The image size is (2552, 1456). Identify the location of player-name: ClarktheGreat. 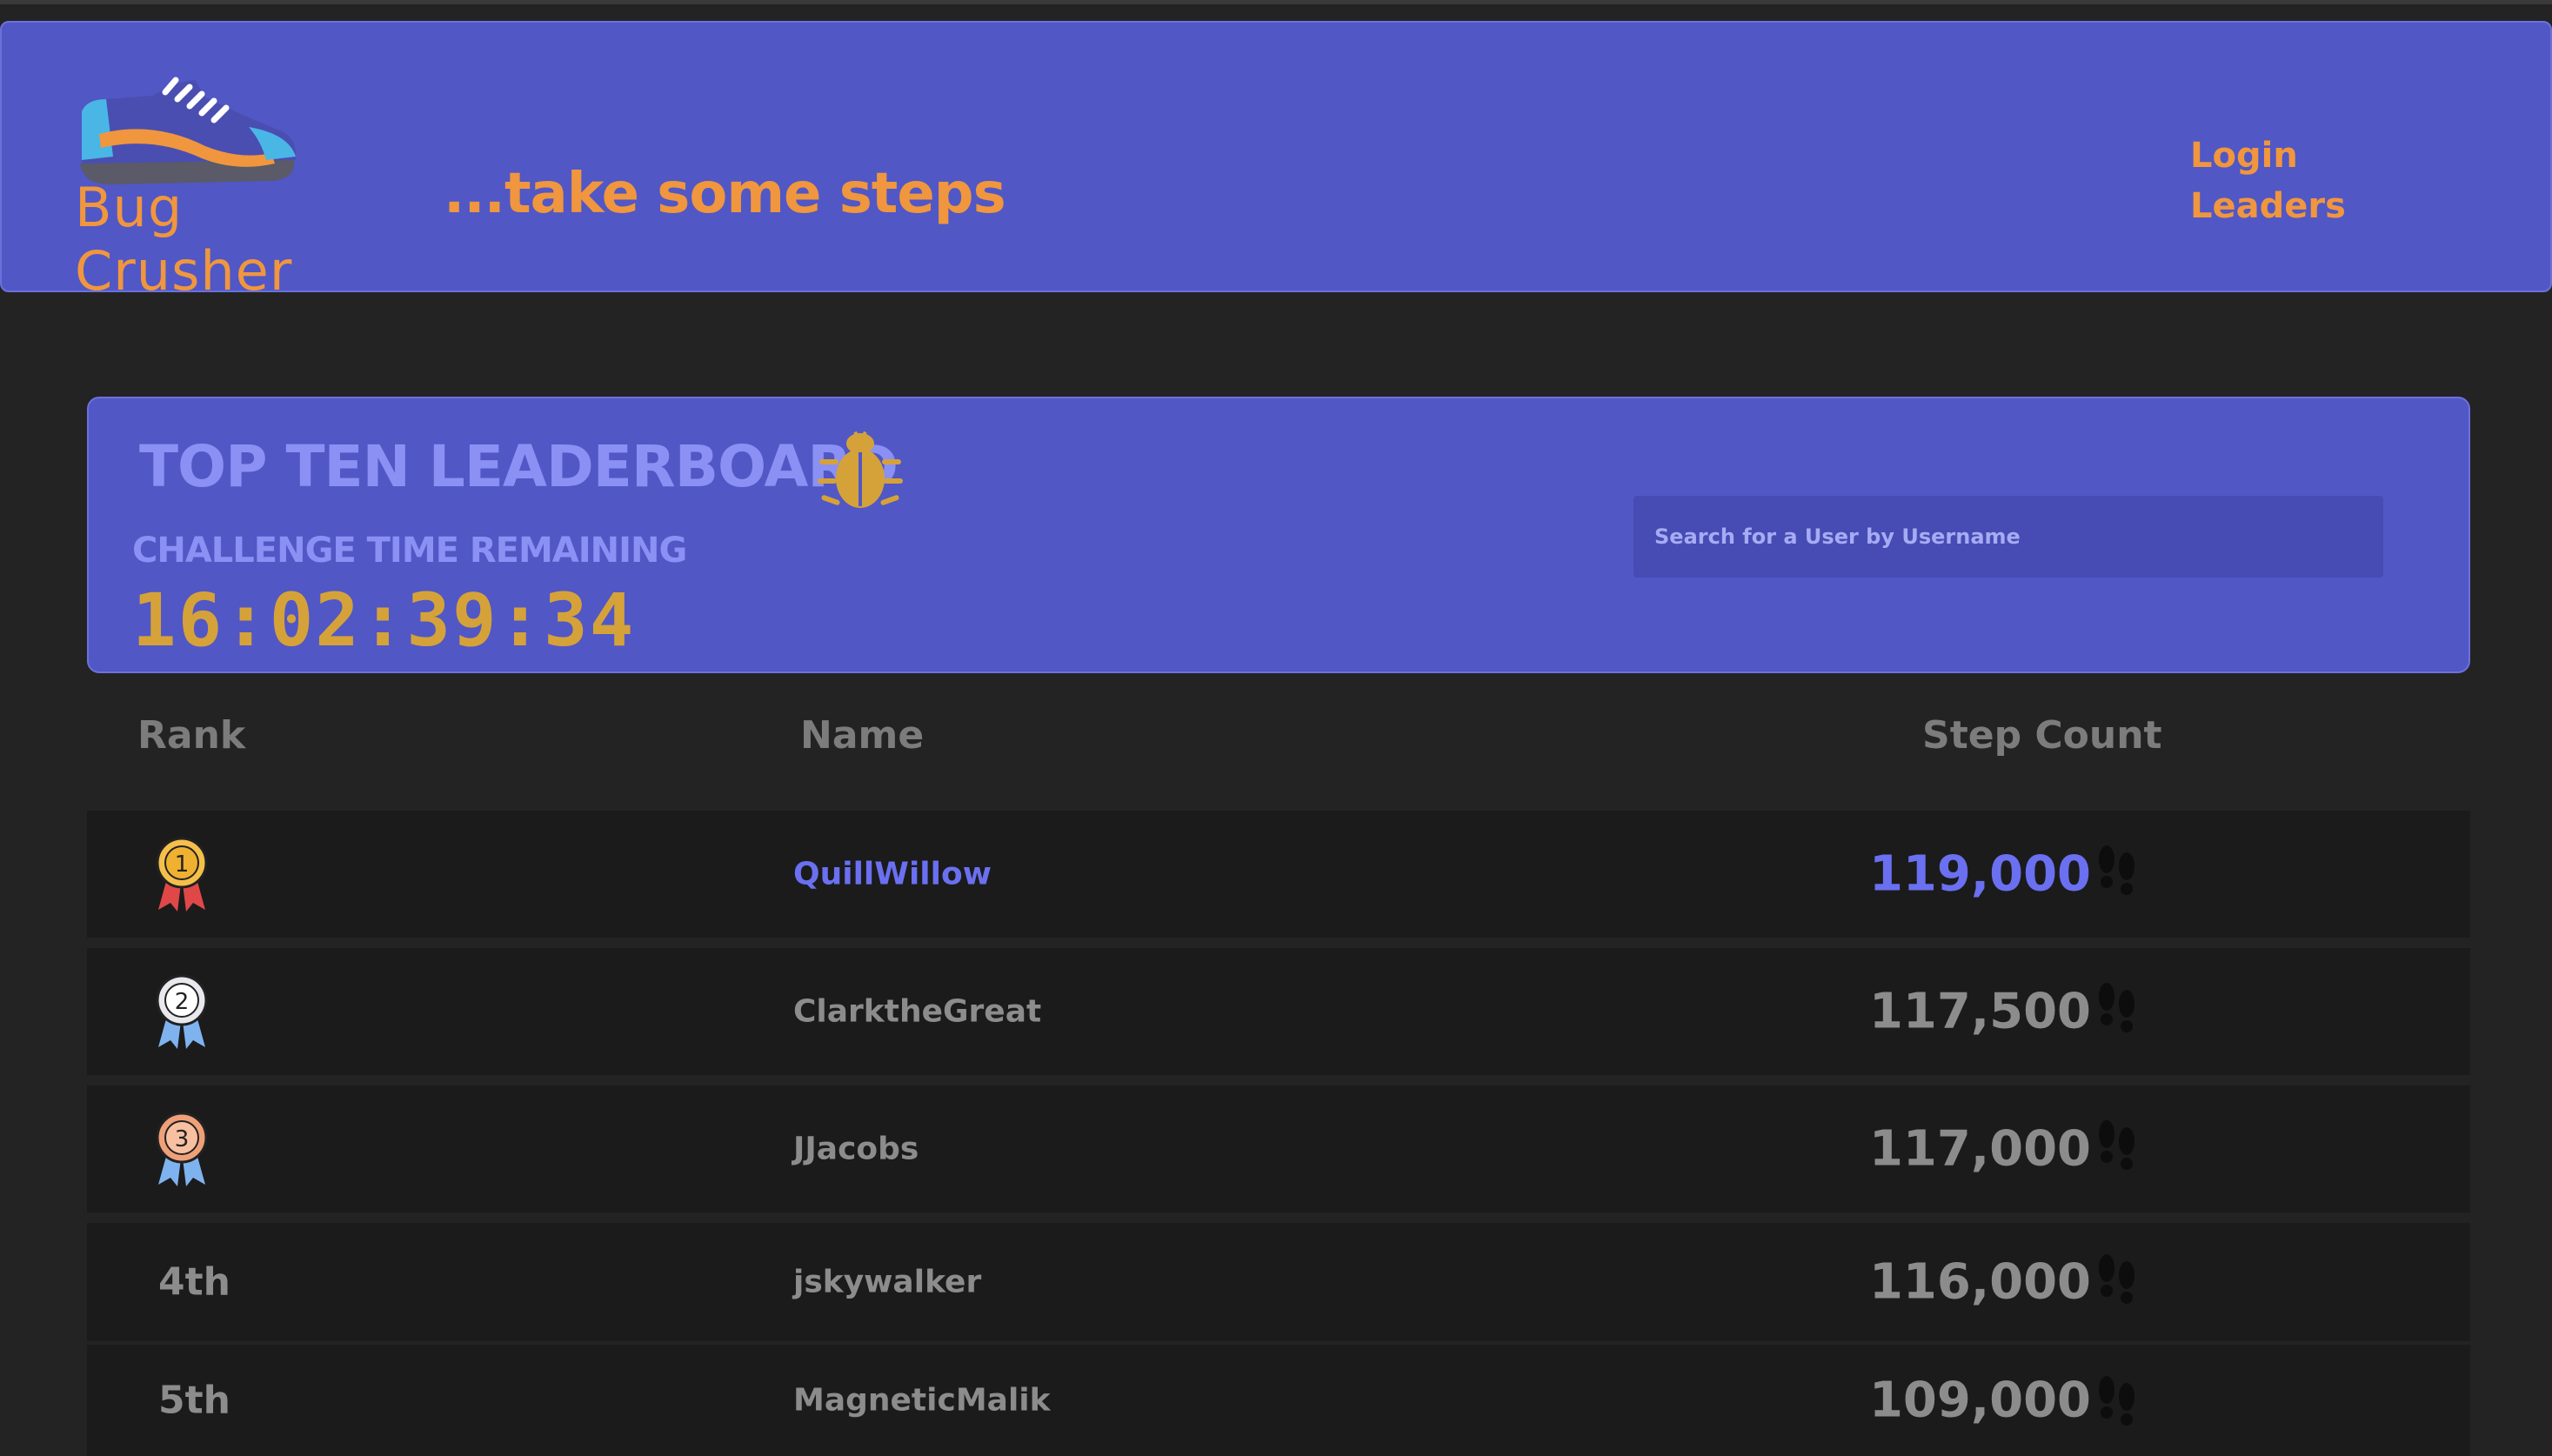
(917, 1012).